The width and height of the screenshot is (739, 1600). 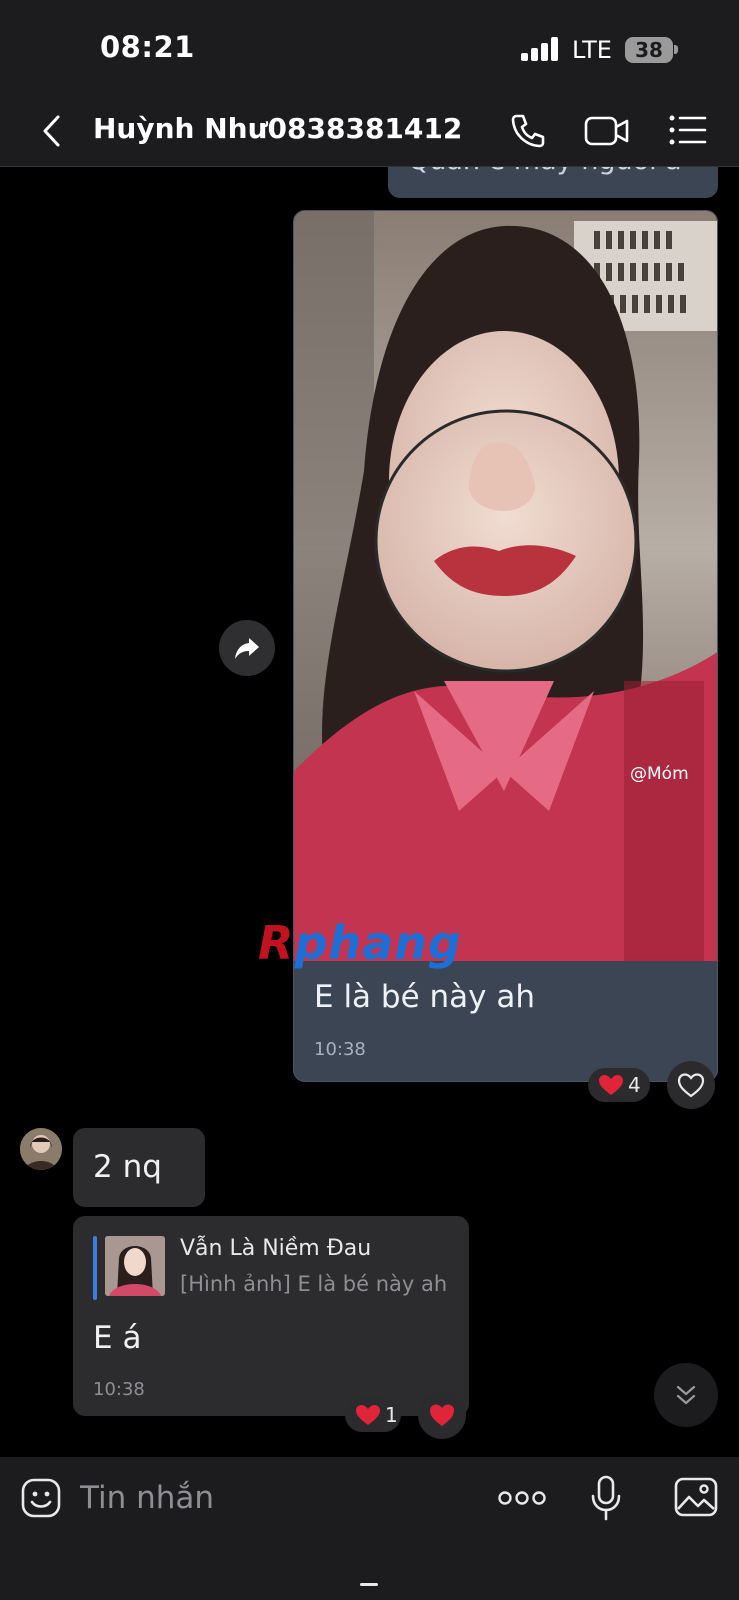 What do you see at coordinates (41, 1498) in the screenshot?
I see `sticker-emoji-icon` at bounding box center [41, 1498].